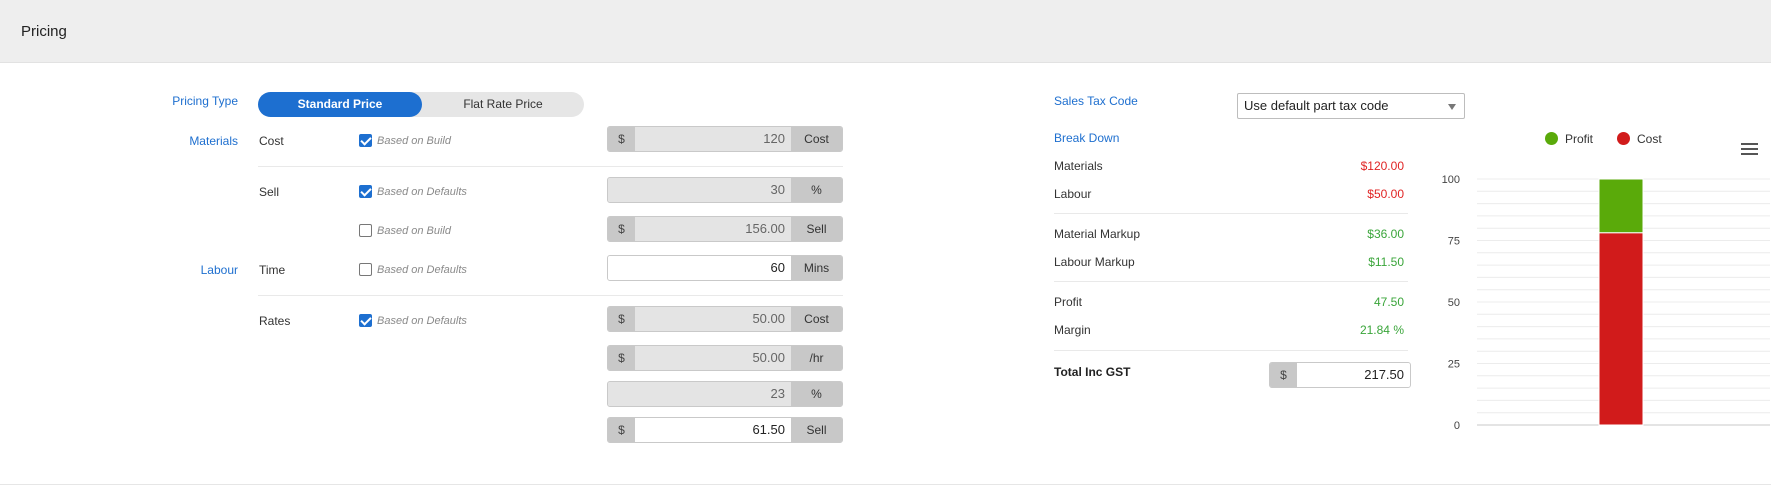 The width and height of the screenshot is (1771, 486). I want to click on labour-rates-label: Rates, so click(275, 321).